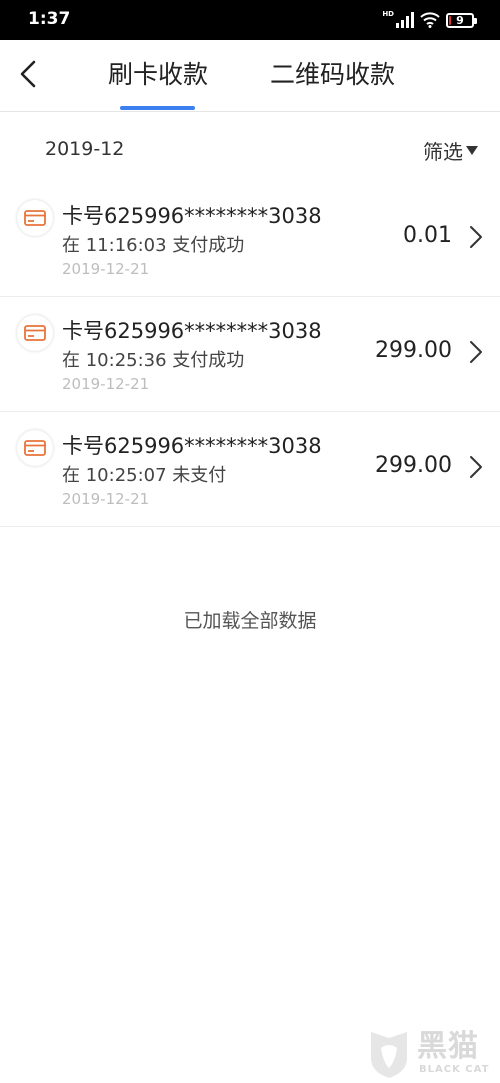 This screenshot has width=500, height=1083. Describe the element at coordinates (250, 20) in the screenshot. I see `status-bar: 1:37 HD 9` at that location.